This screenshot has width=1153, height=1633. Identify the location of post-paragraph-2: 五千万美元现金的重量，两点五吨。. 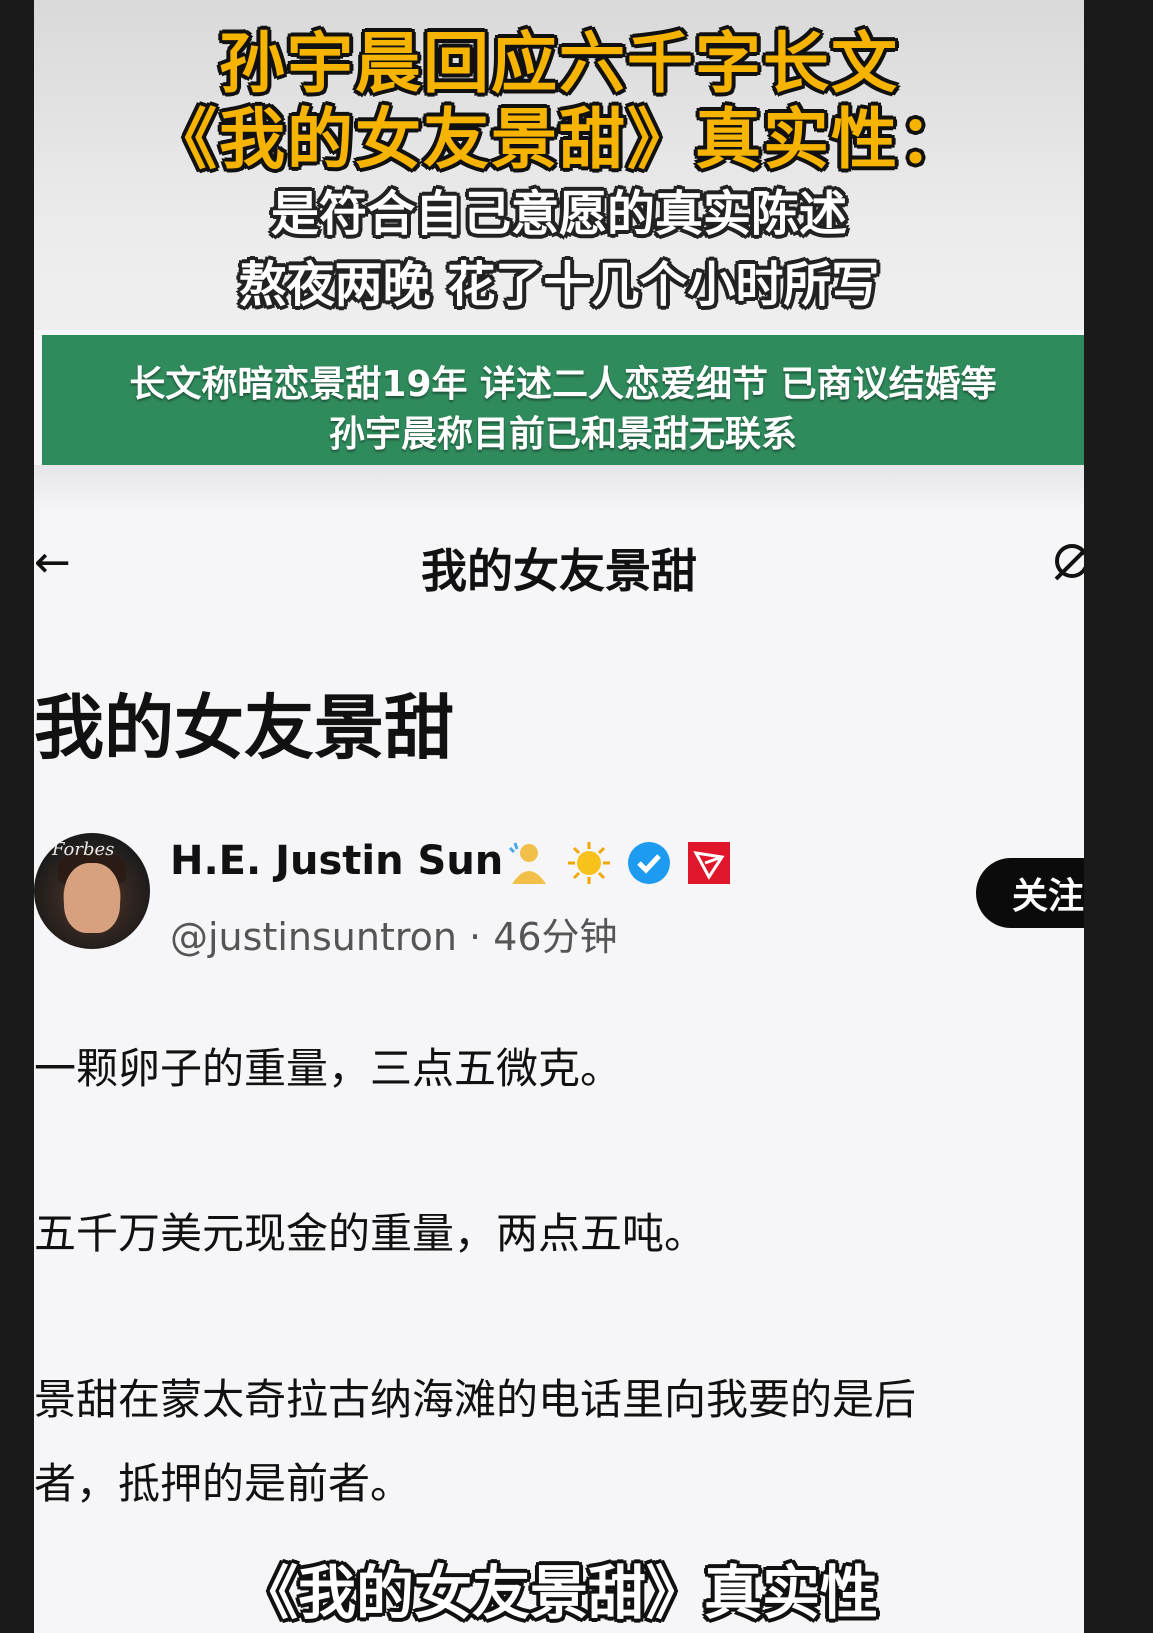
(370, 1233).